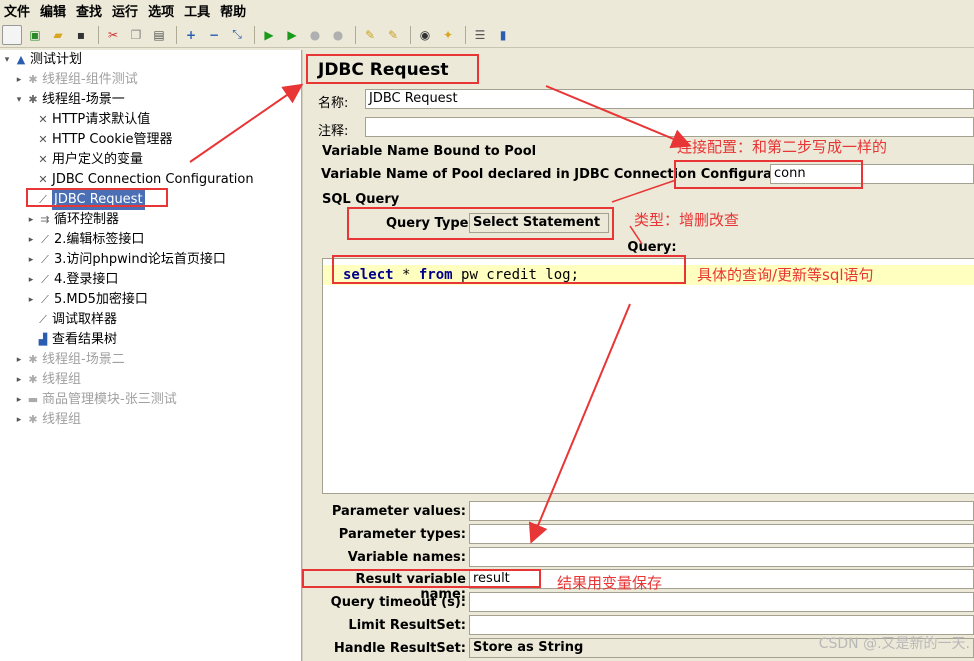  What do you see at coordinates (579, 423) in the screenshot?
I see `arrow-sql-to-params` at bounding box center [579, 423].